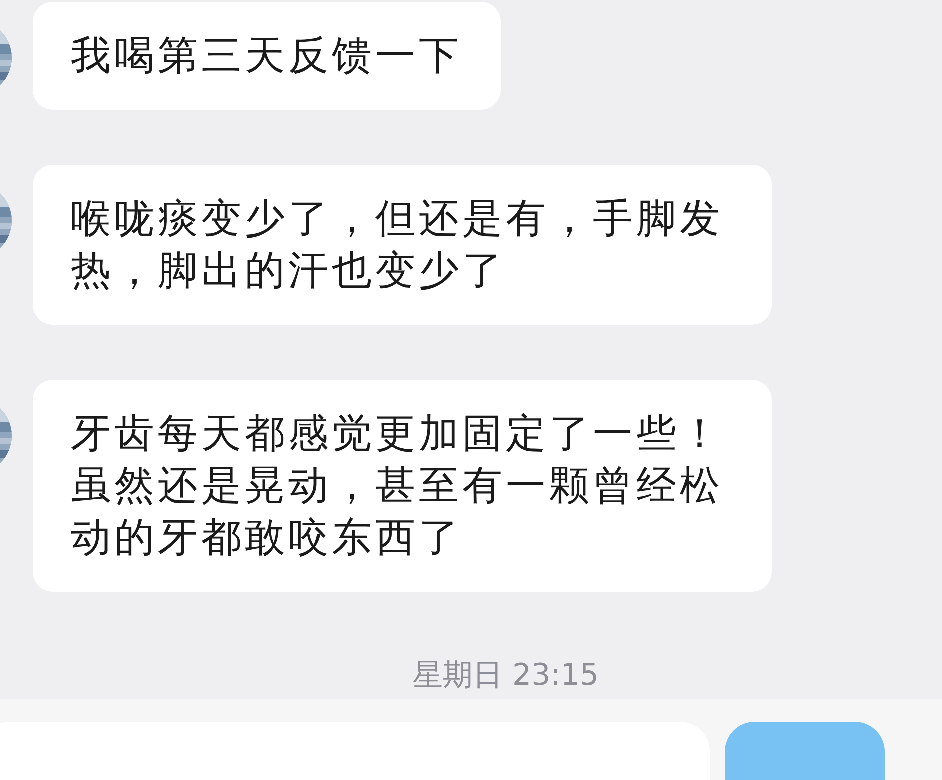 The image size is (942, 780). What do you see at coordinates (266, 56) in the screenshot?
I see `message-bubble: 我喝第三天反馈一下` at bounding box center [266, 56].